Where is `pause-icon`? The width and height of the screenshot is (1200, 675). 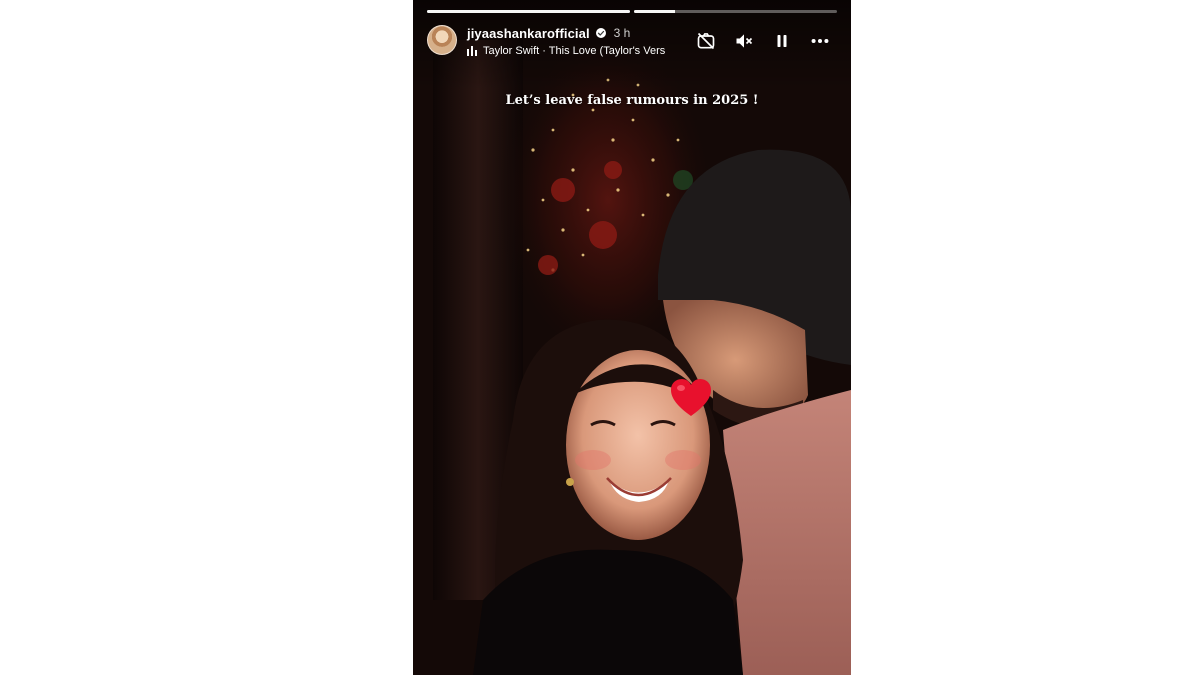
pause-icon is located at coordinates (782, 41).